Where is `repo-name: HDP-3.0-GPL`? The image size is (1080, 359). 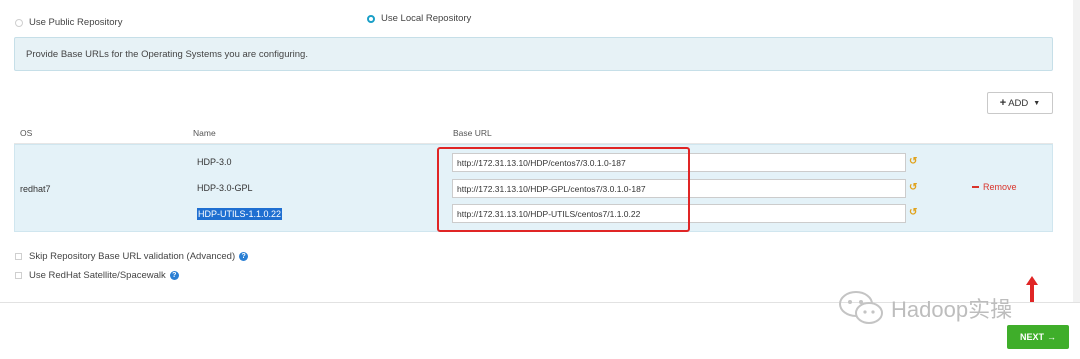
repo-name: HDP-3.0-GPL is located at coordinates (225, 188).